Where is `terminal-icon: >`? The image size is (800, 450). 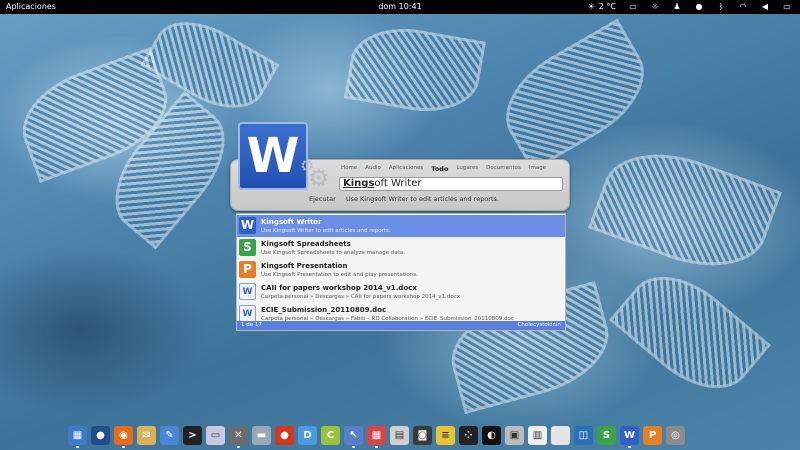 terminal-icon: > is located at coordinates (192, 435).